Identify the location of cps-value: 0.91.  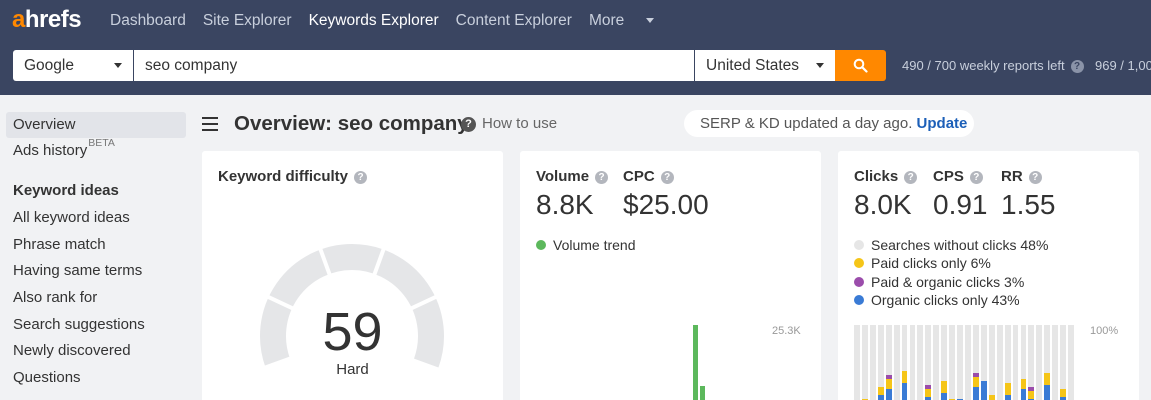
(960, 204).